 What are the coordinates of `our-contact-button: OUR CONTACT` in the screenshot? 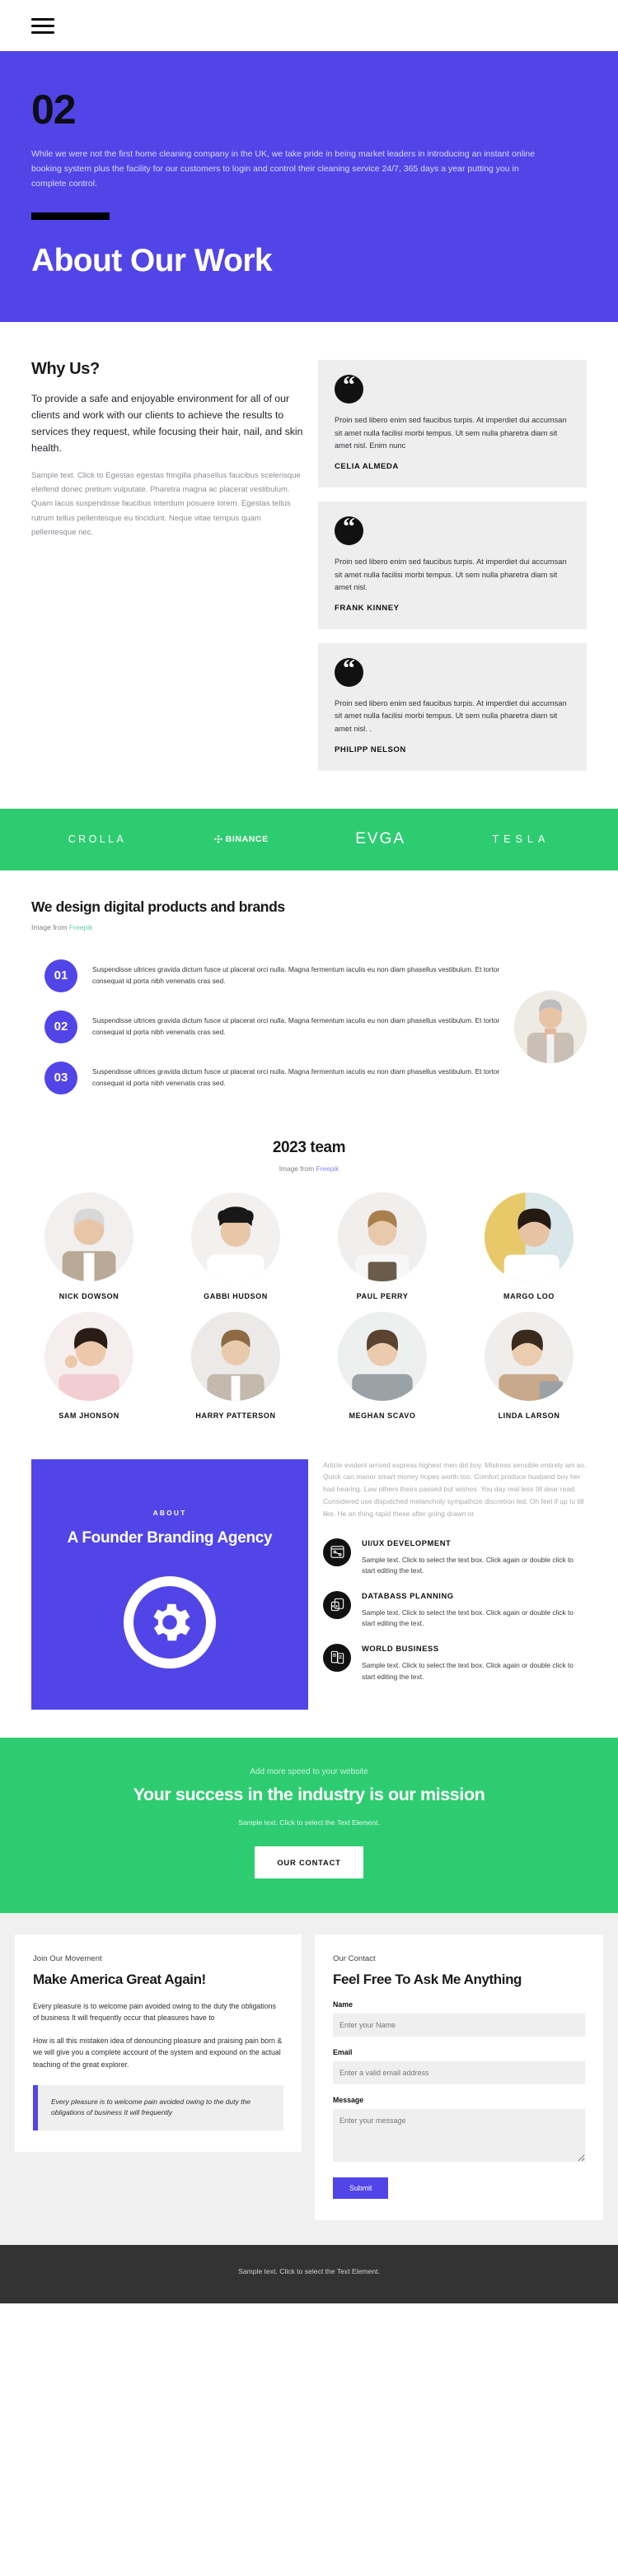 It's located at (309, 1862).